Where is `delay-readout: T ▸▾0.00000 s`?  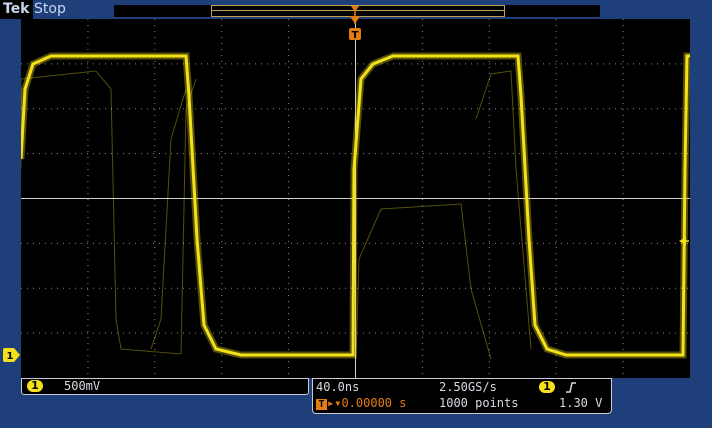 delay-readout: T ▸▾0.00000 s is located at coordinates (361, 403).